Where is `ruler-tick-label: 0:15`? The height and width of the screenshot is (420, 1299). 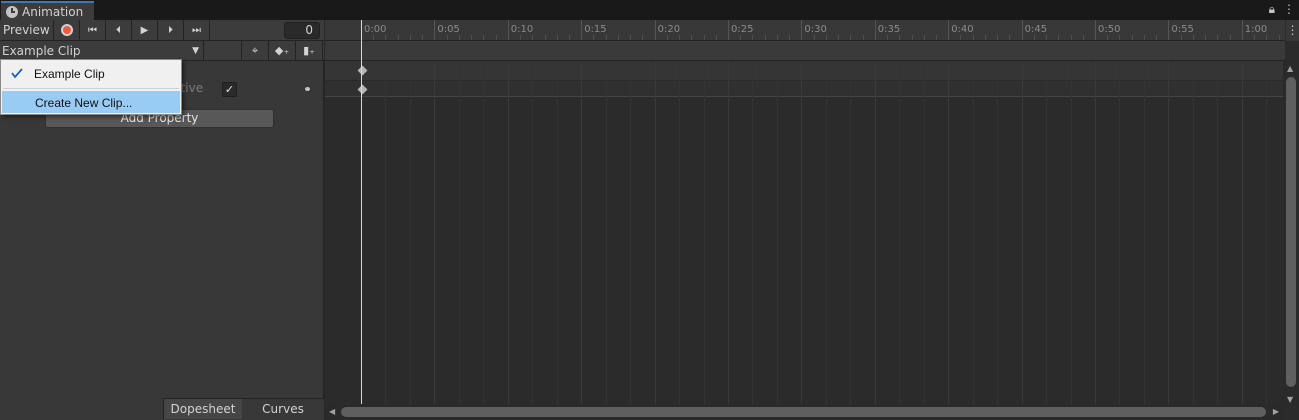 ruler-tick-label: 0:15 is located at coordinates (595, 29).